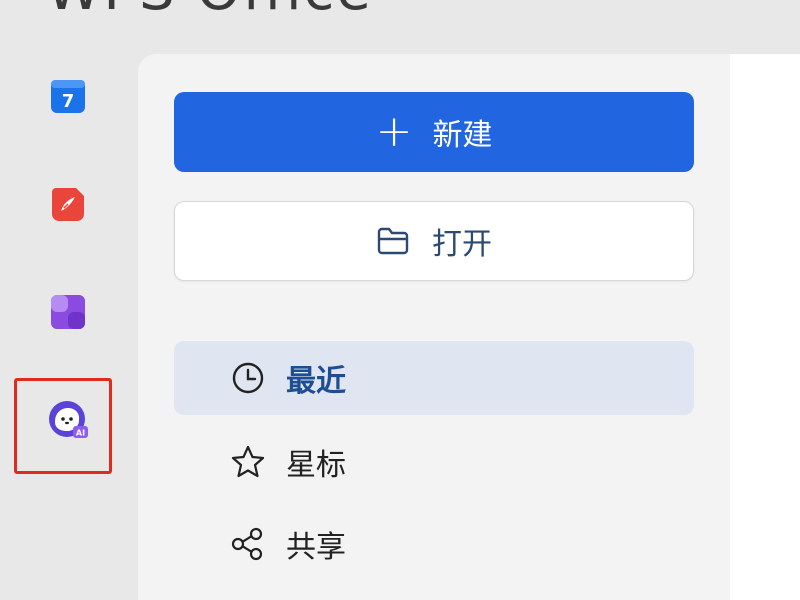 This screenshot has width=800, height=600. What do you see at coordinates (209, 11) in the screenshot?
I see `window-title: WPS Office` at bounding box center [209, 11].